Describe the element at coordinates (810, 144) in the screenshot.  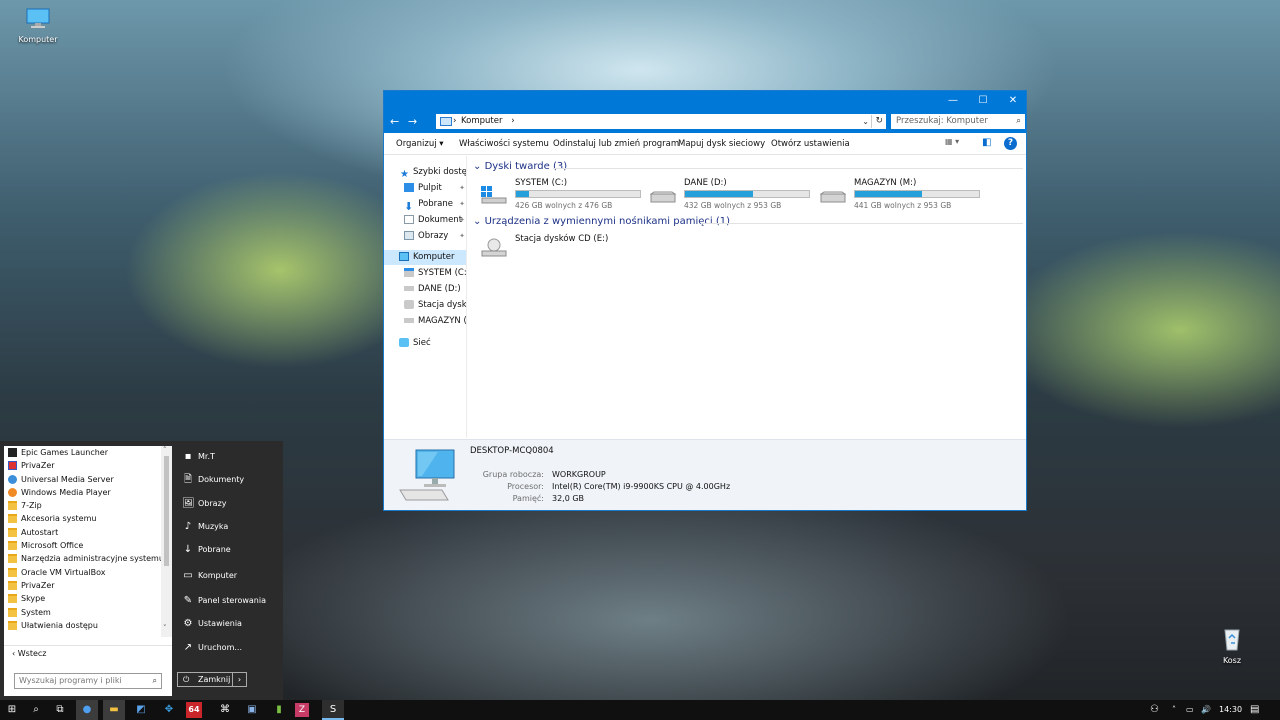
I see `open-settings-button: Otwórz ustawienia` at that location.